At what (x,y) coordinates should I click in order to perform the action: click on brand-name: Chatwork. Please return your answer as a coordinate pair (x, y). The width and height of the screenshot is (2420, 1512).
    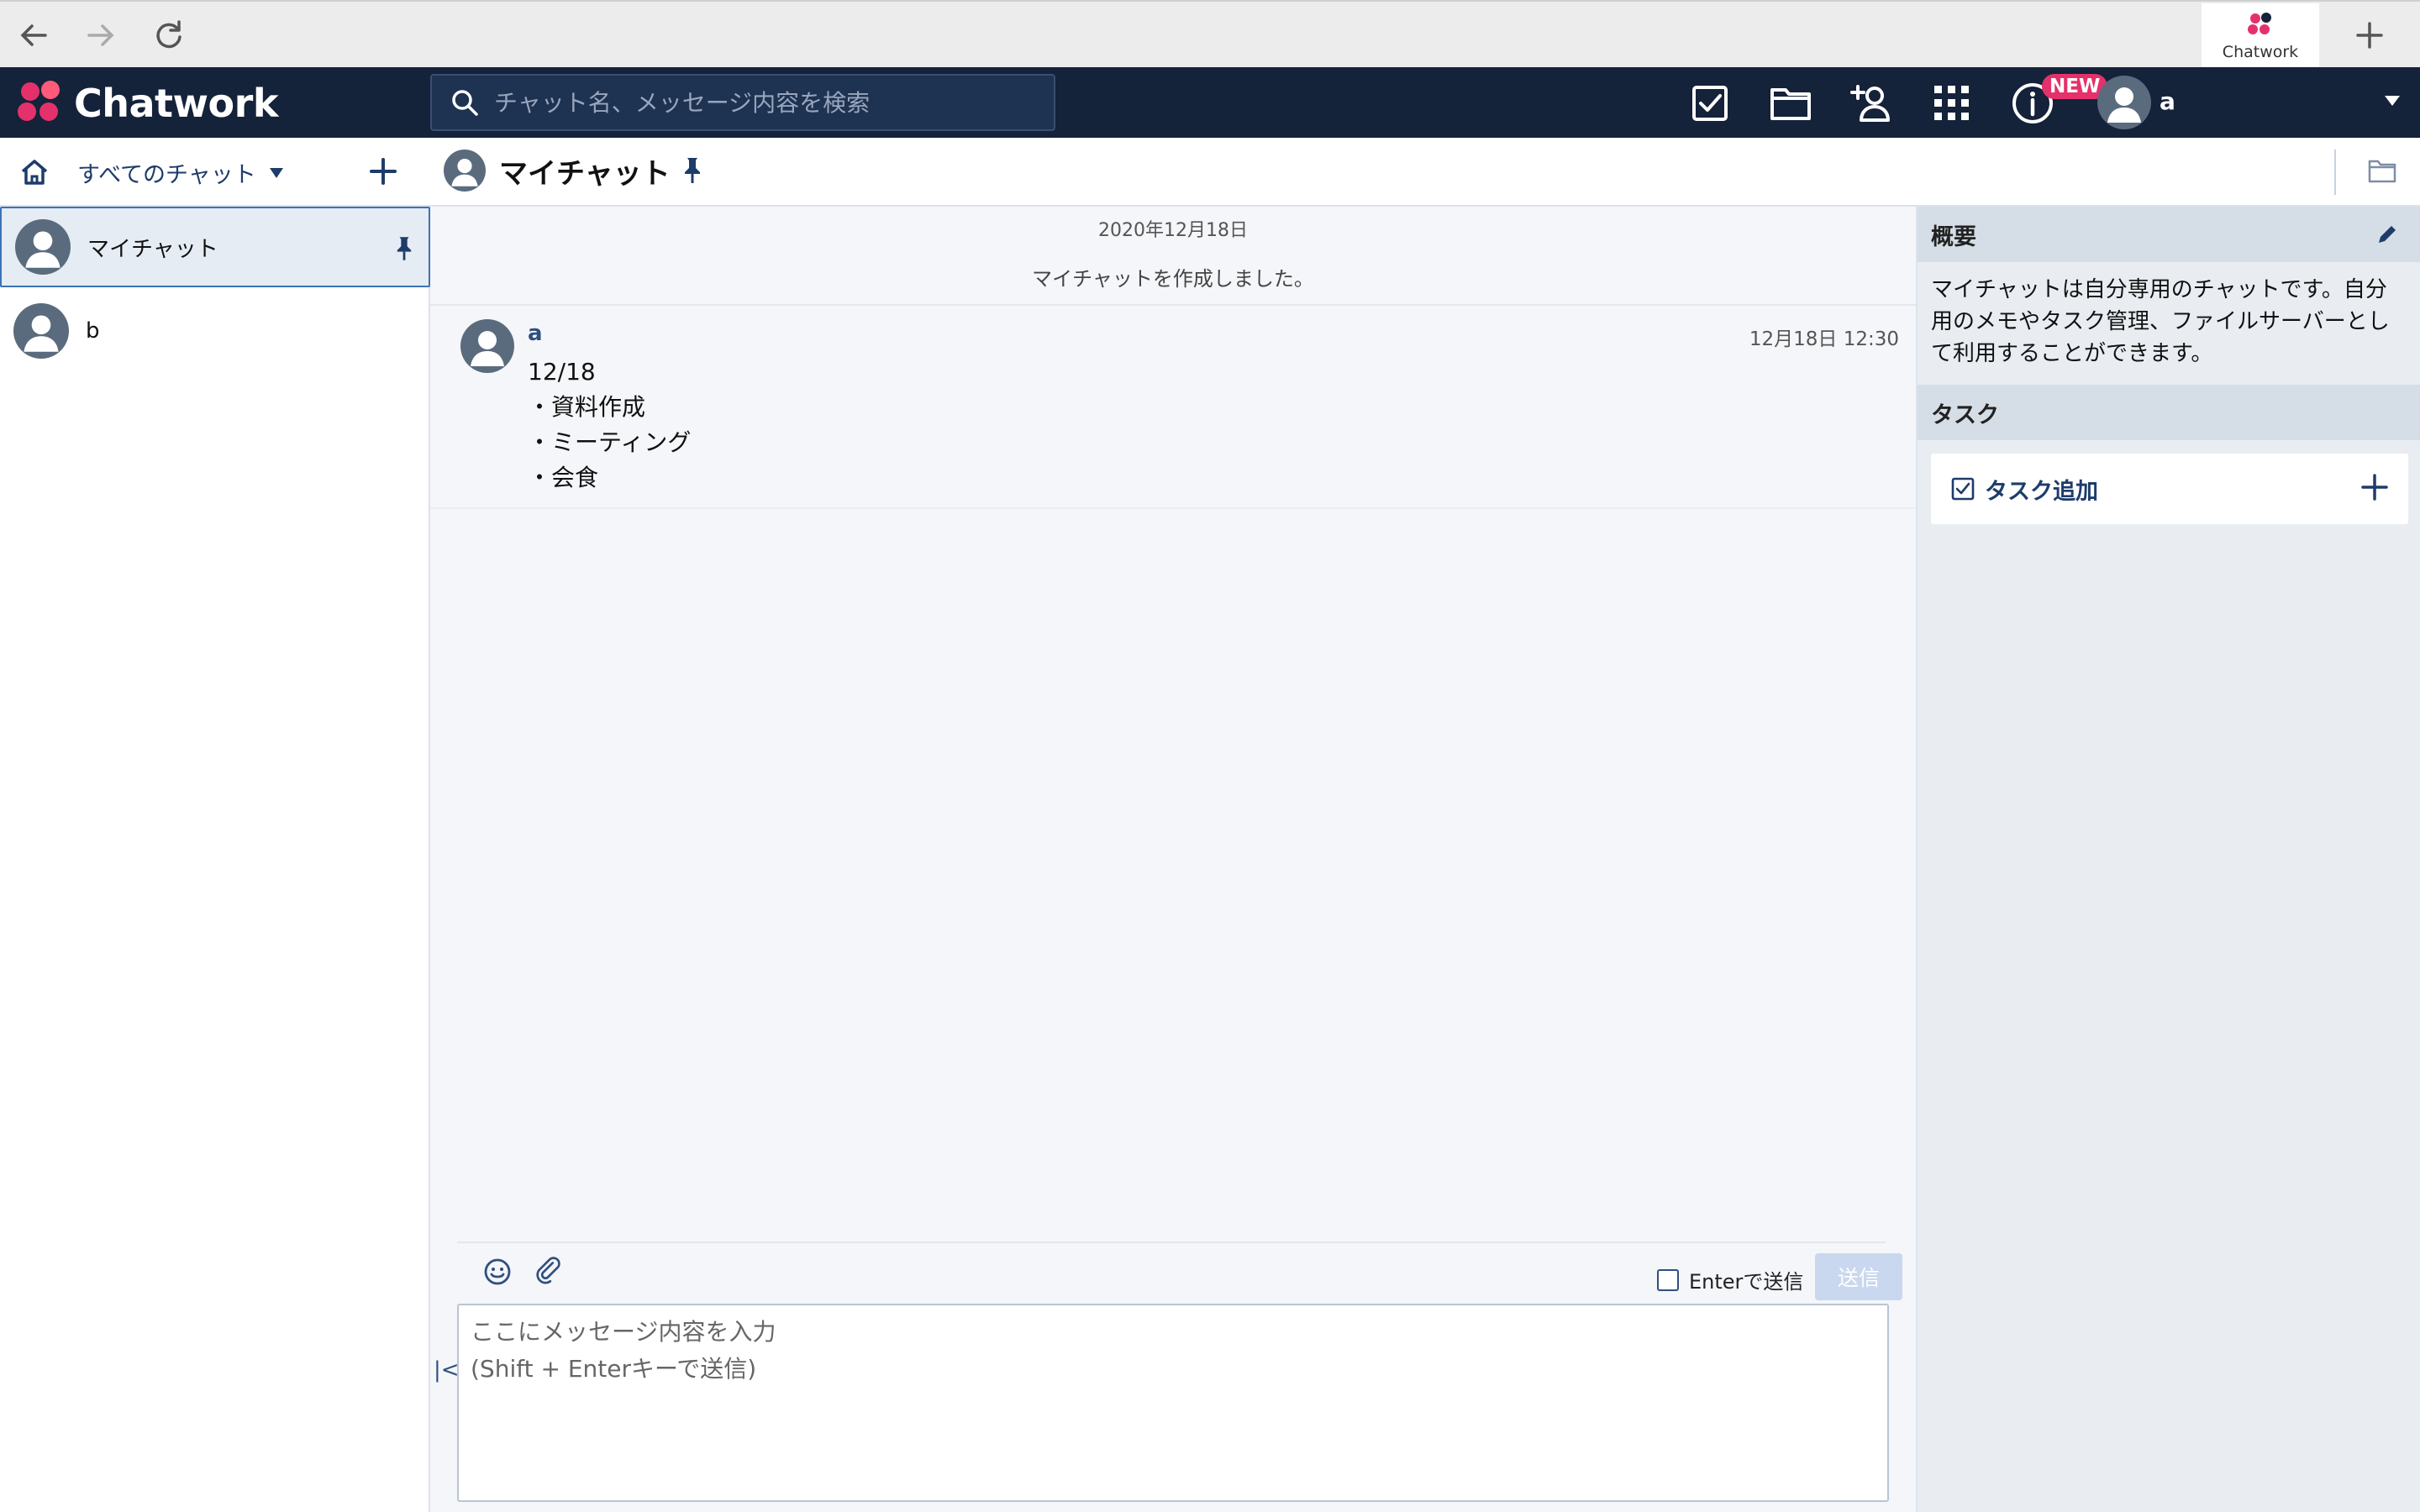
    Looking at the image, I should click on (176, 103).